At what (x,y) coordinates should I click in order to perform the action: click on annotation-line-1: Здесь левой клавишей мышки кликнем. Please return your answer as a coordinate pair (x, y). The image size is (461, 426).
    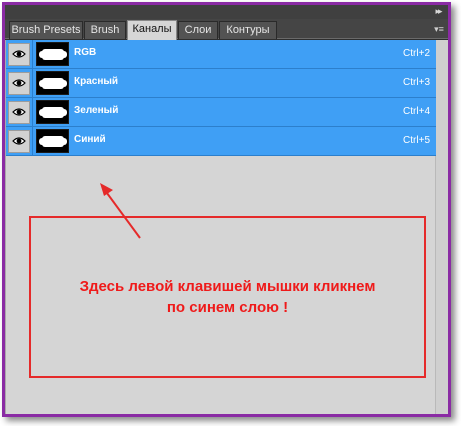
    Looking at the image, I should click on (227, 286).